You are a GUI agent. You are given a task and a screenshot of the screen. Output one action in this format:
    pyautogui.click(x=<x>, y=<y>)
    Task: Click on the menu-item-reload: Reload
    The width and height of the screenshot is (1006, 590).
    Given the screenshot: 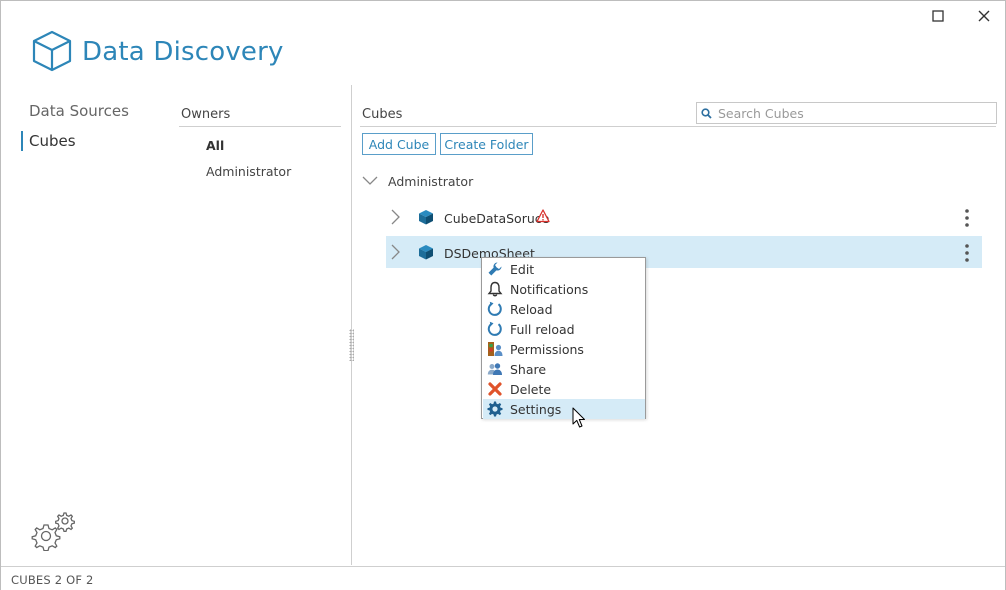 What is the action you would take?
    pyautogui.click(x=564, y=309)
    